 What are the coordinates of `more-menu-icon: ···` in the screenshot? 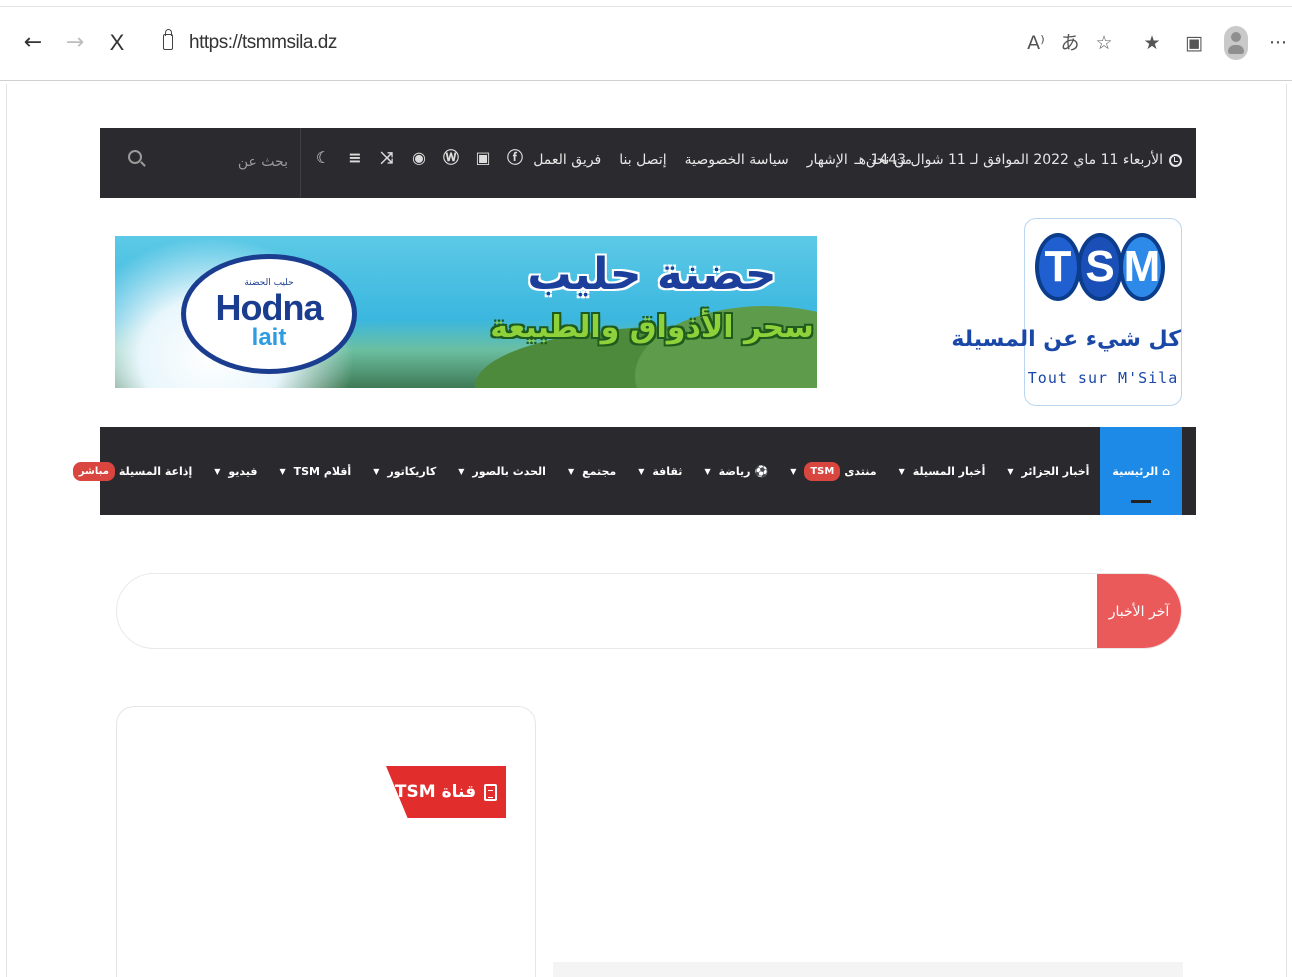 It's located at (1278, 43).